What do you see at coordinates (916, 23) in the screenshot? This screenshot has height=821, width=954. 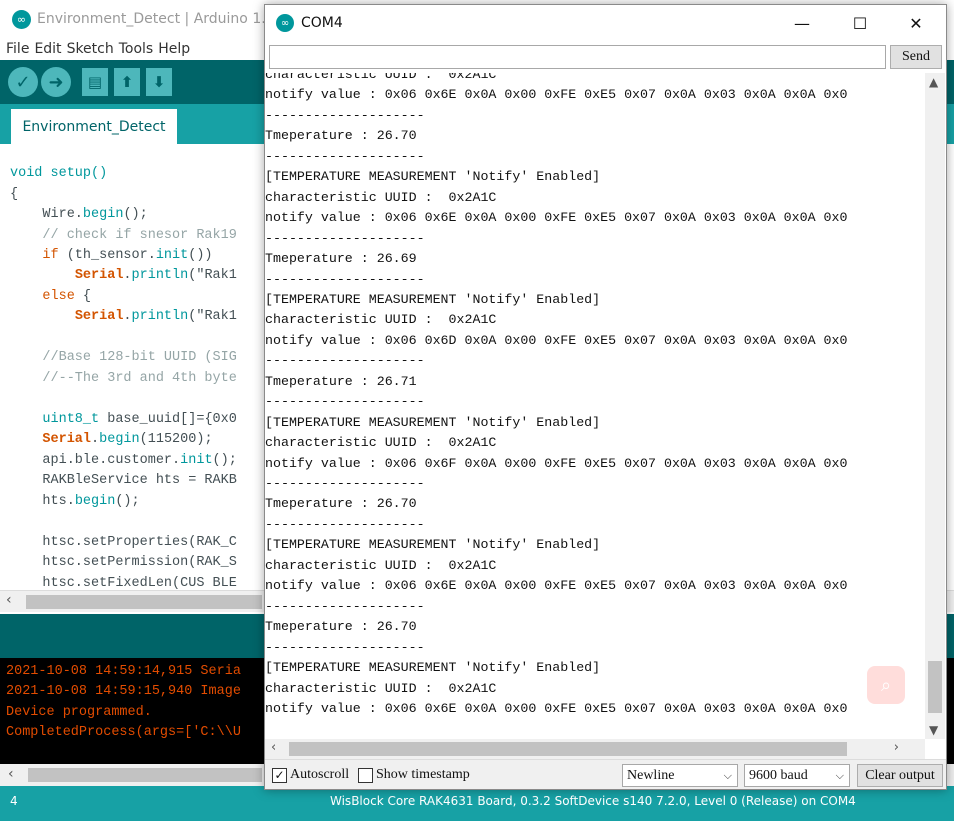 I see `close-icon: ✕` at bounding box center [916, 23].